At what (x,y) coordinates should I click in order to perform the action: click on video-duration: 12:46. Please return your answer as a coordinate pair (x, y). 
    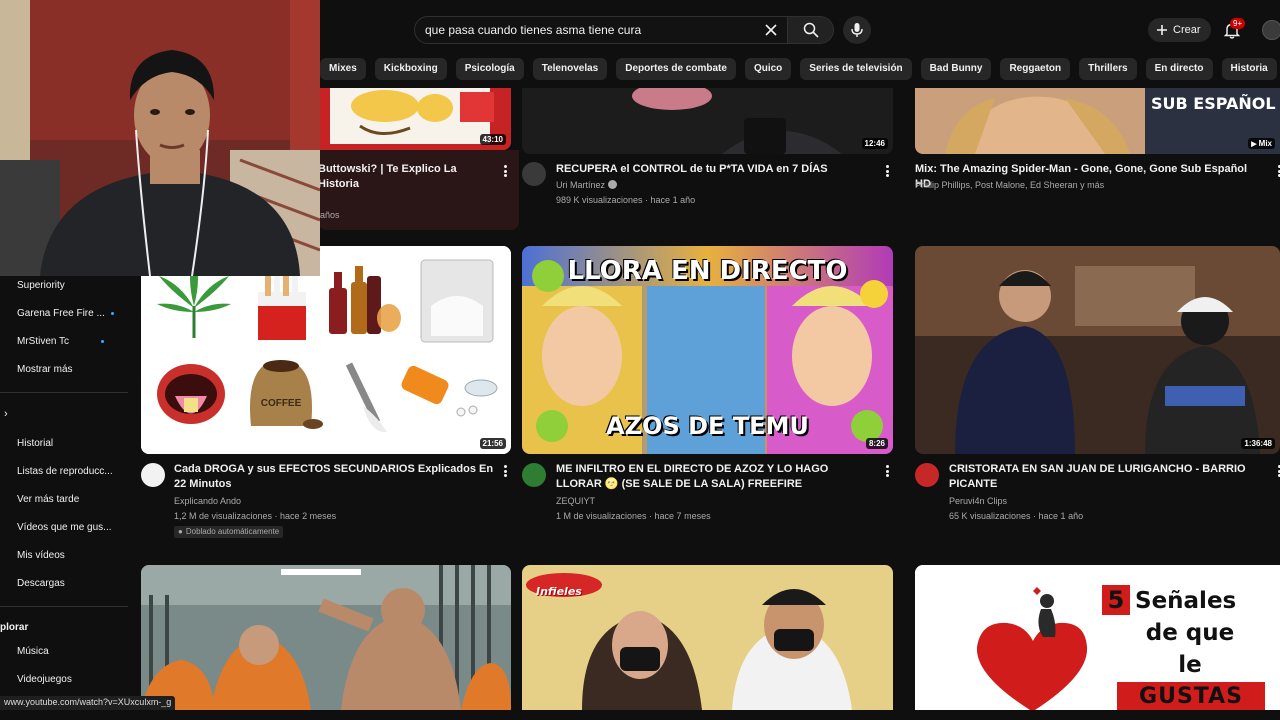
    Looking at the image, I should click on (874, 143).